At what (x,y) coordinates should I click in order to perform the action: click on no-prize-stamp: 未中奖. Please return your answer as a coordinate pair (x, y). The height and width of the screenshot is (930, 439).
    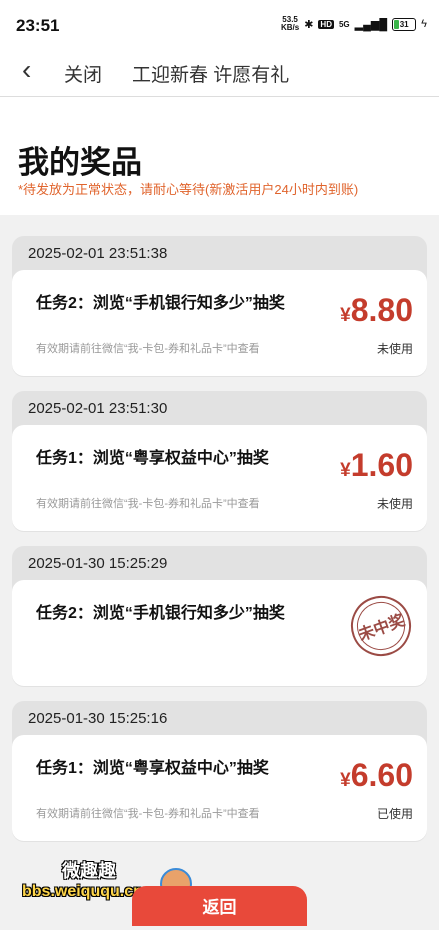
    Looking at the image, I should click on (381, 626).